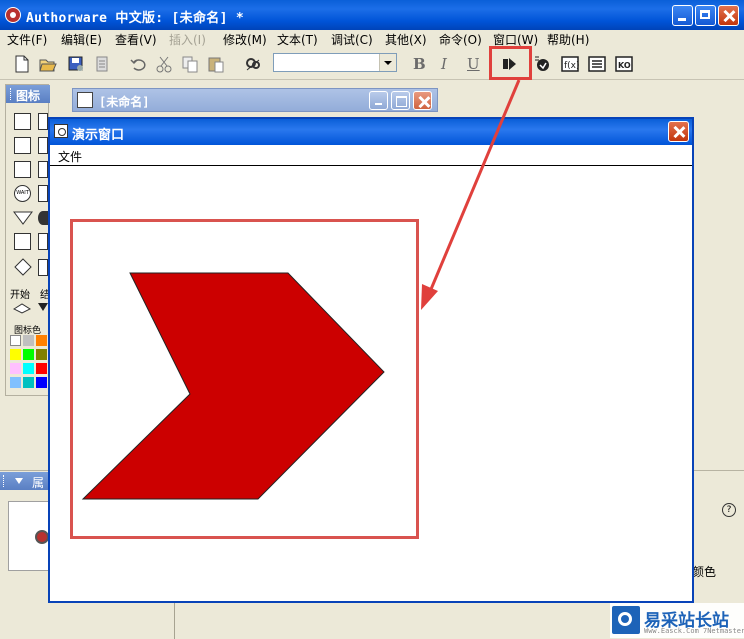 The image size is (744, 639). Describe the element at coordinates (38, 483) in the screenshot. I see `properties-panel-title: 属` at that location.